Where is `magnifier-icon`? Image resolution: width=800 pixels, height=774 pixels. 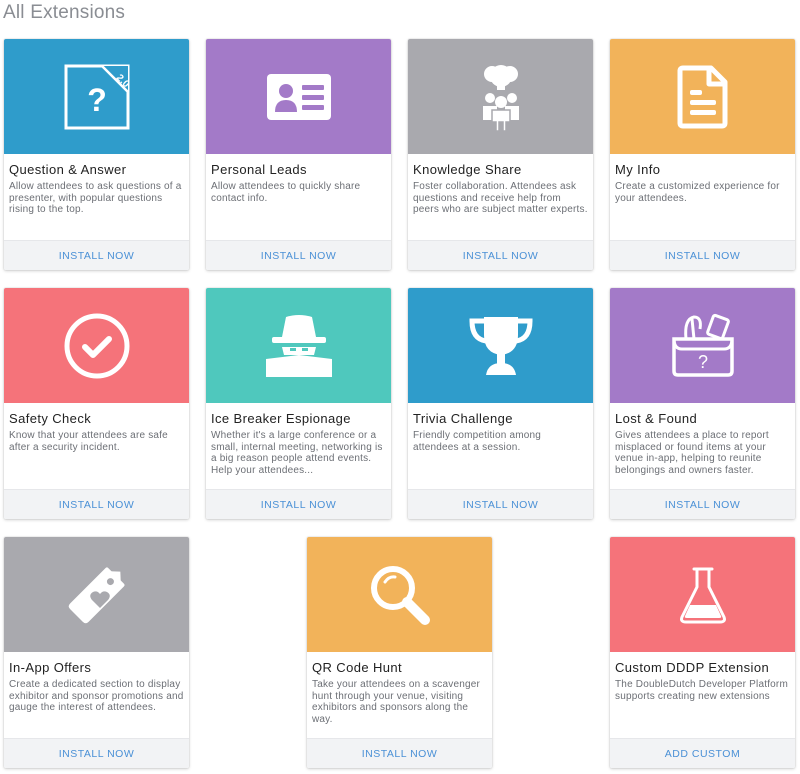
magnifier-icon is located at coordinates (400, 595).